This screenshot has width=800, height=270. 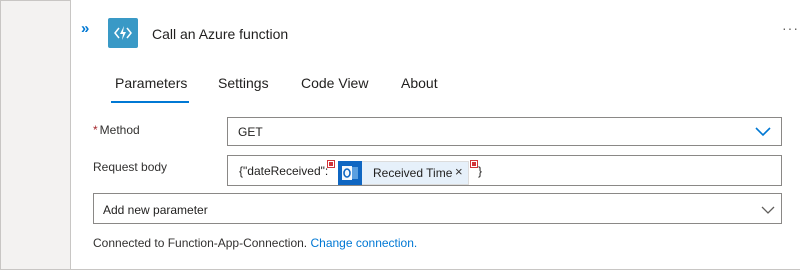 What do you see at coordinates (350, 173) in the screenshot?
I see `outlook-icon` at bounding box center [350, 173].